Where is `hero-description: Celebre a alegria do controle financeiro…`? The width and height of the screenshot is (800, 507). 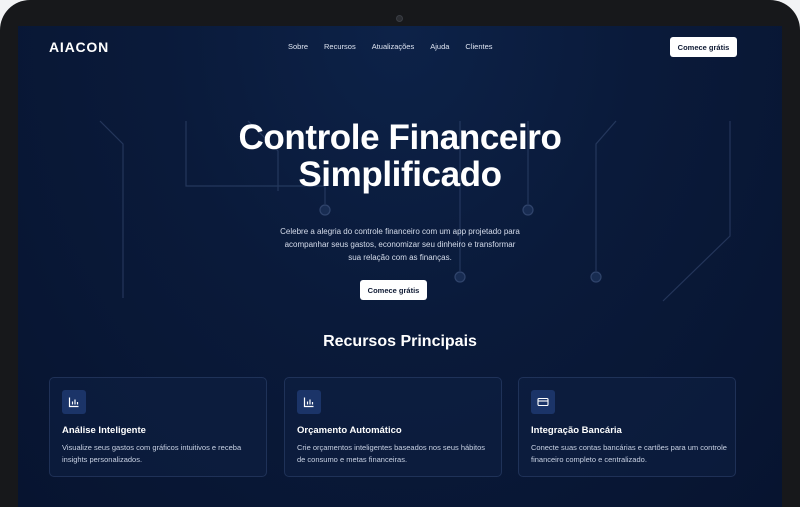
hero-description: Celebre a alegria do controle financeiro… is located at coordinates (400, 244).